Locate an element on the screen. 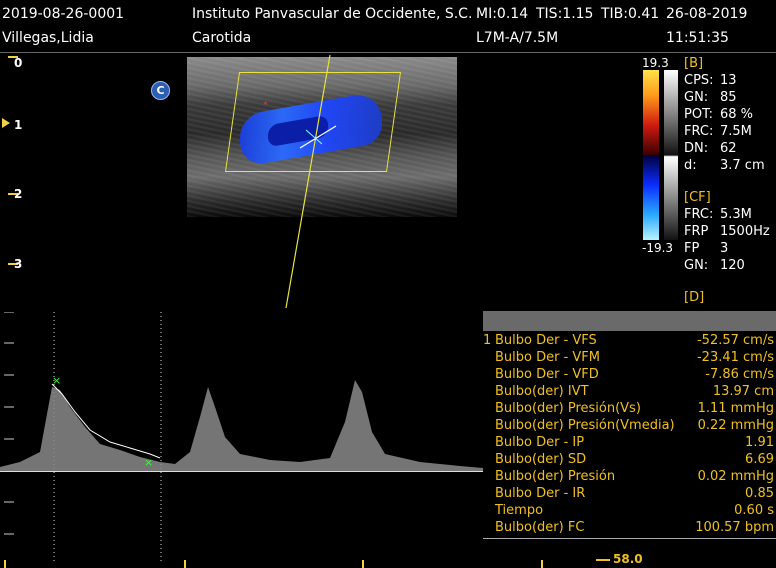  color-velocity-scale is located at coordinates (651, 155).